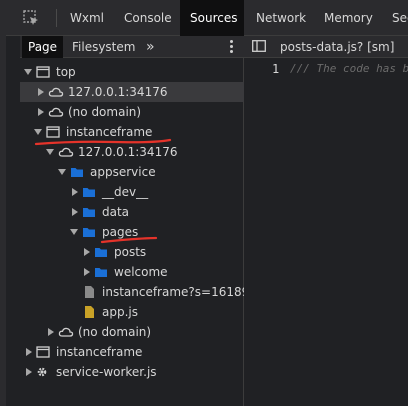 Image resolution: width=408 pixels, height=406 pixels. I want to click on tree-item-dev: __dev__, so click(132, 192).